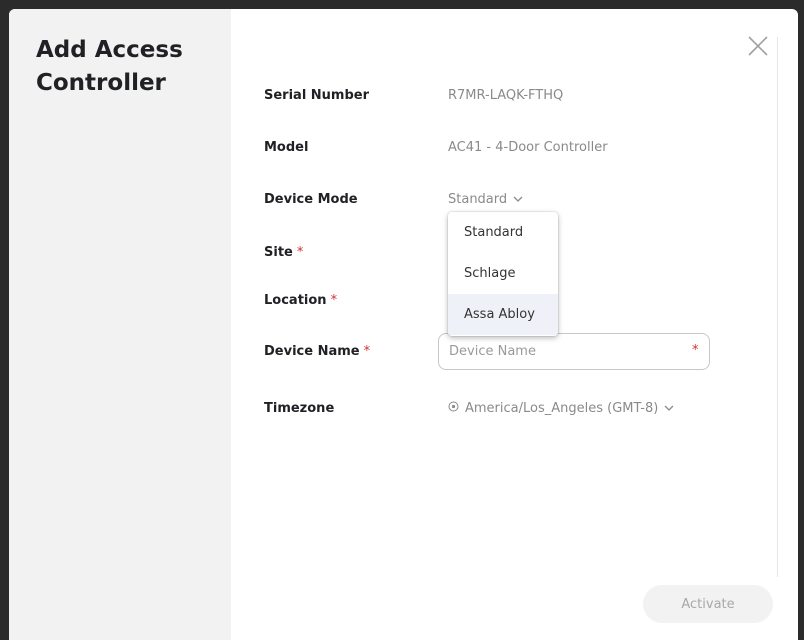 The width and height of the screenshot is (804, 640). What do you see at coordinates (503, 314) in the screenshot?
I see `device-mode-option-assa-abloy: Assa Abloy` at bounding box center [503, 314].